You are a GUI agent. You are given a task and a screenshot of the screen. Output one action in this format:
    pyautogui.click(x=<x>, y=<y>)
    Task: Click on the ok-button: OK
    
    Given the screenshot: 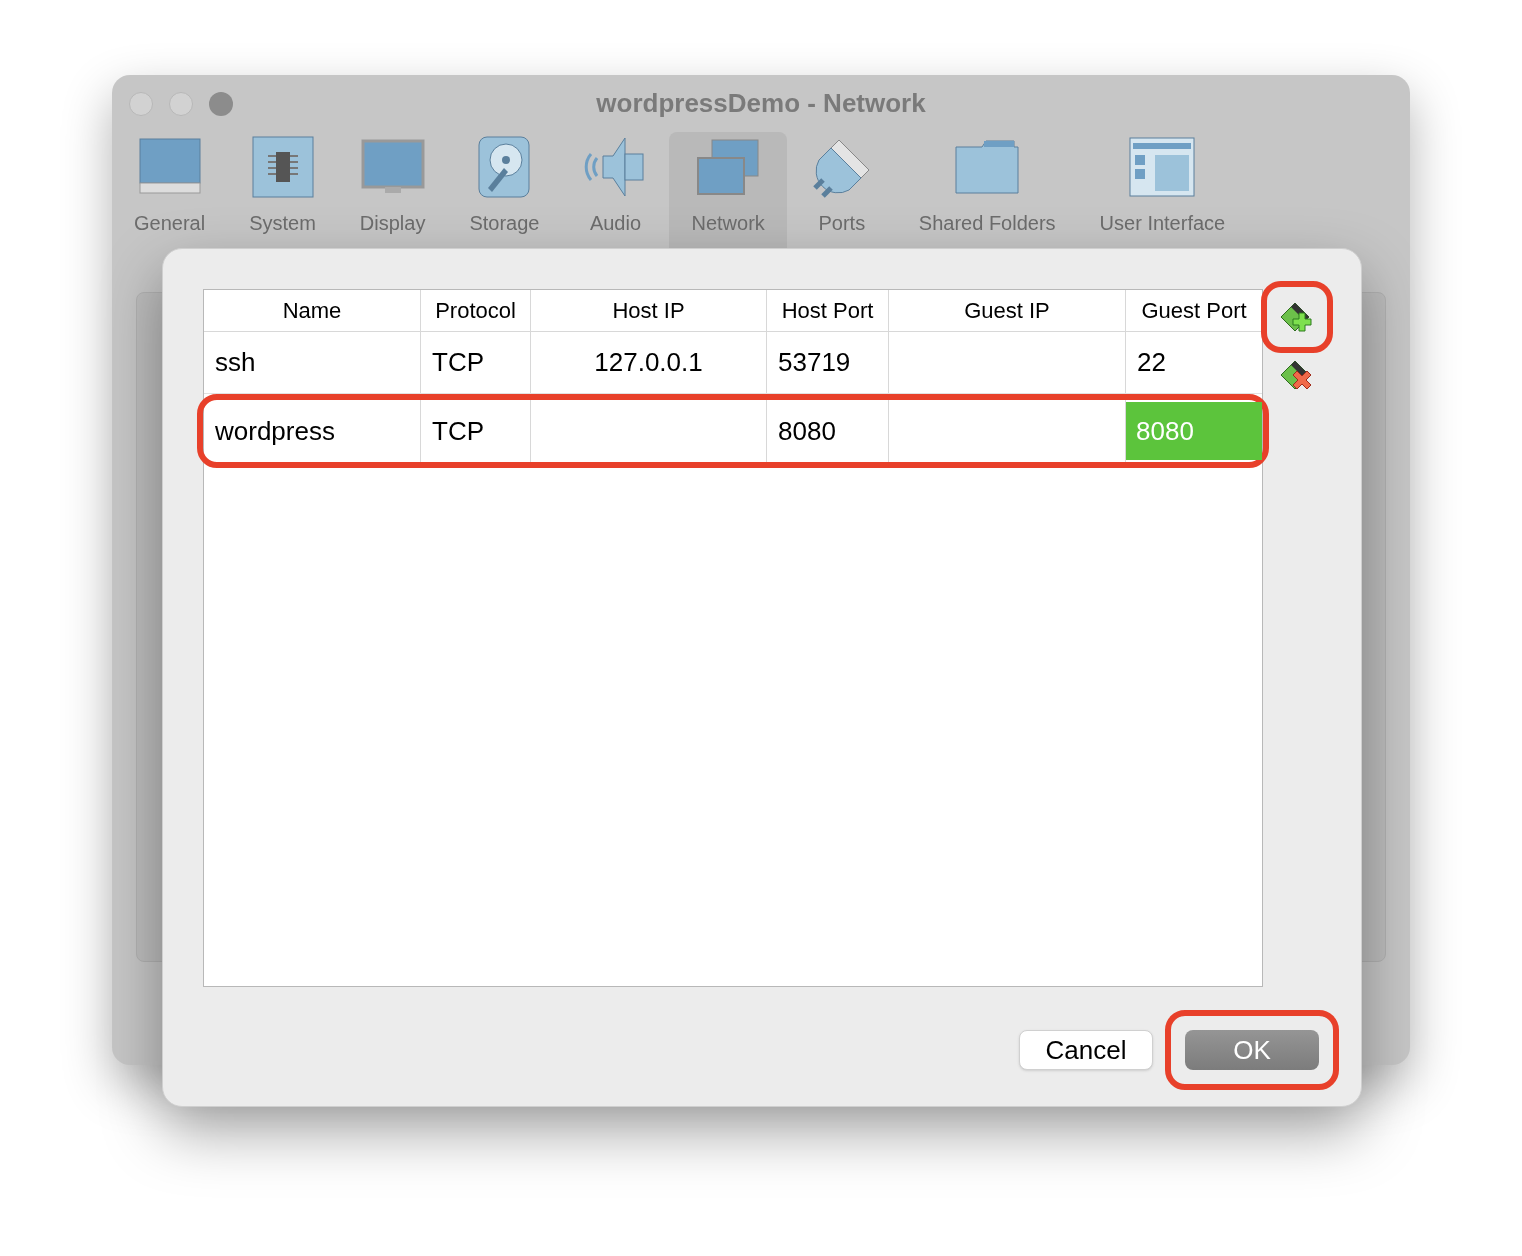 What is the action you would take?
    pyautogui.click(x=1252, y=1050)
    